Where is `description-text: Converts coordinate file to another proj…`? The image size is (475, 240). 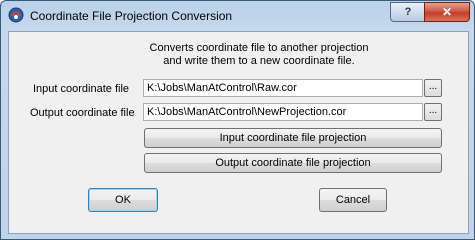 description-text: Converts coordinate file to another proj… is located at coordinates (259, 55).